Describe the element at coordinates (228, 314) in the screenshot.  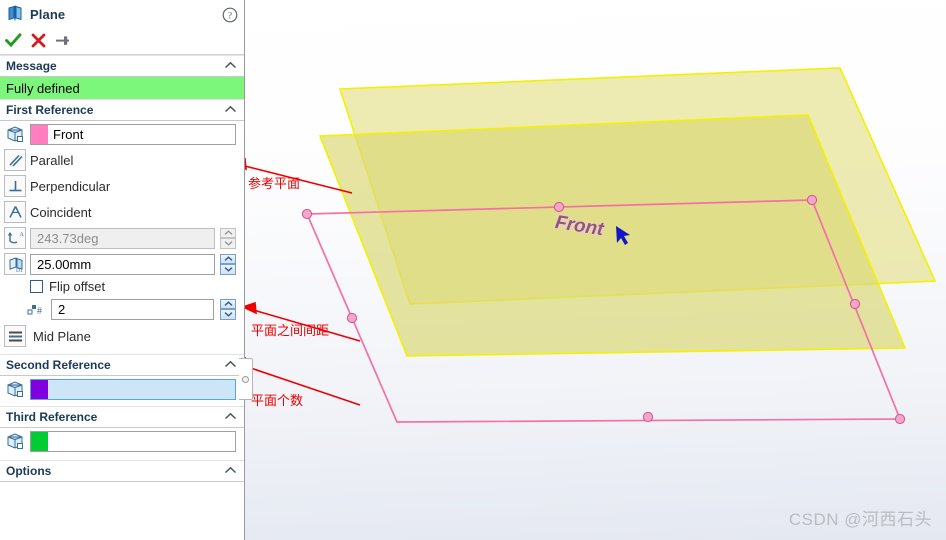
I see `plane-count-stepper-down` at that location.